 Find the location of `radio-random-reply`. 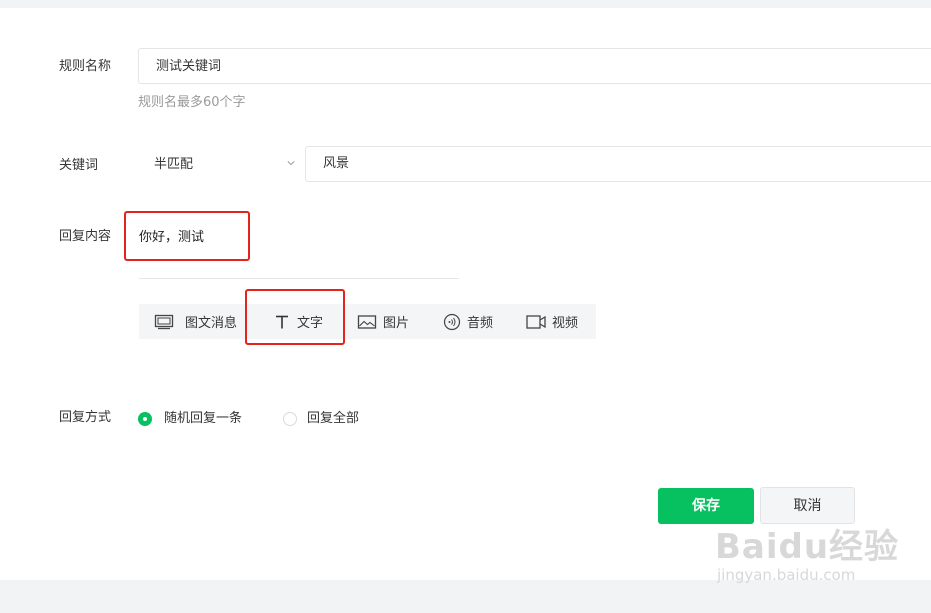

radio-random-reply is located at coordinates (145, 419).